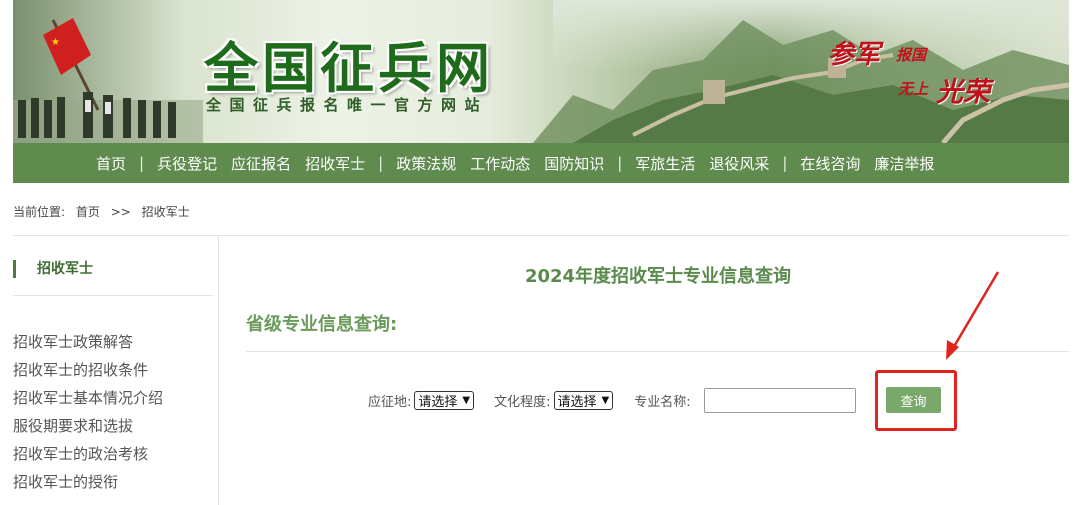  Describe the element at coordinates (88, 212) in the screenshot. I see `breadcrumb-home: 首页` at that location.